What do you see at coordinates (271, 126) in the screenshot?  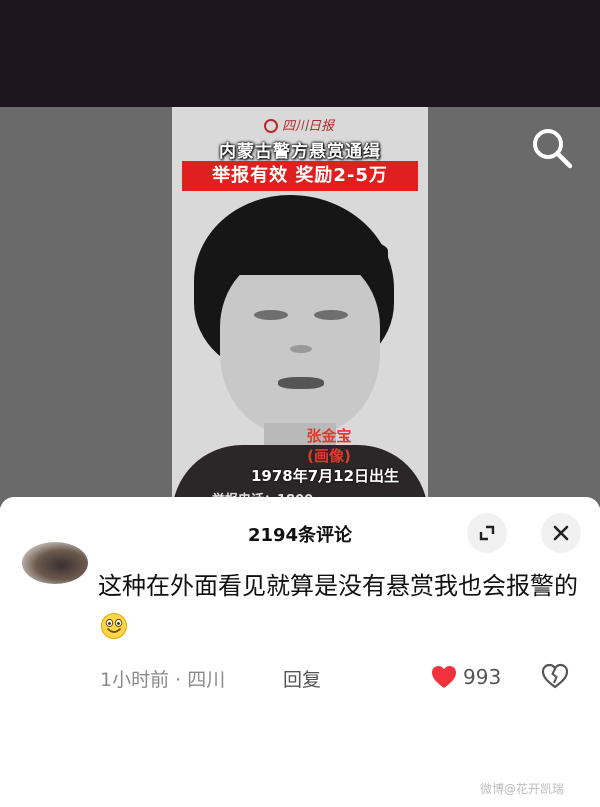 I see `seal-icon` at bounding box center [271, 126].